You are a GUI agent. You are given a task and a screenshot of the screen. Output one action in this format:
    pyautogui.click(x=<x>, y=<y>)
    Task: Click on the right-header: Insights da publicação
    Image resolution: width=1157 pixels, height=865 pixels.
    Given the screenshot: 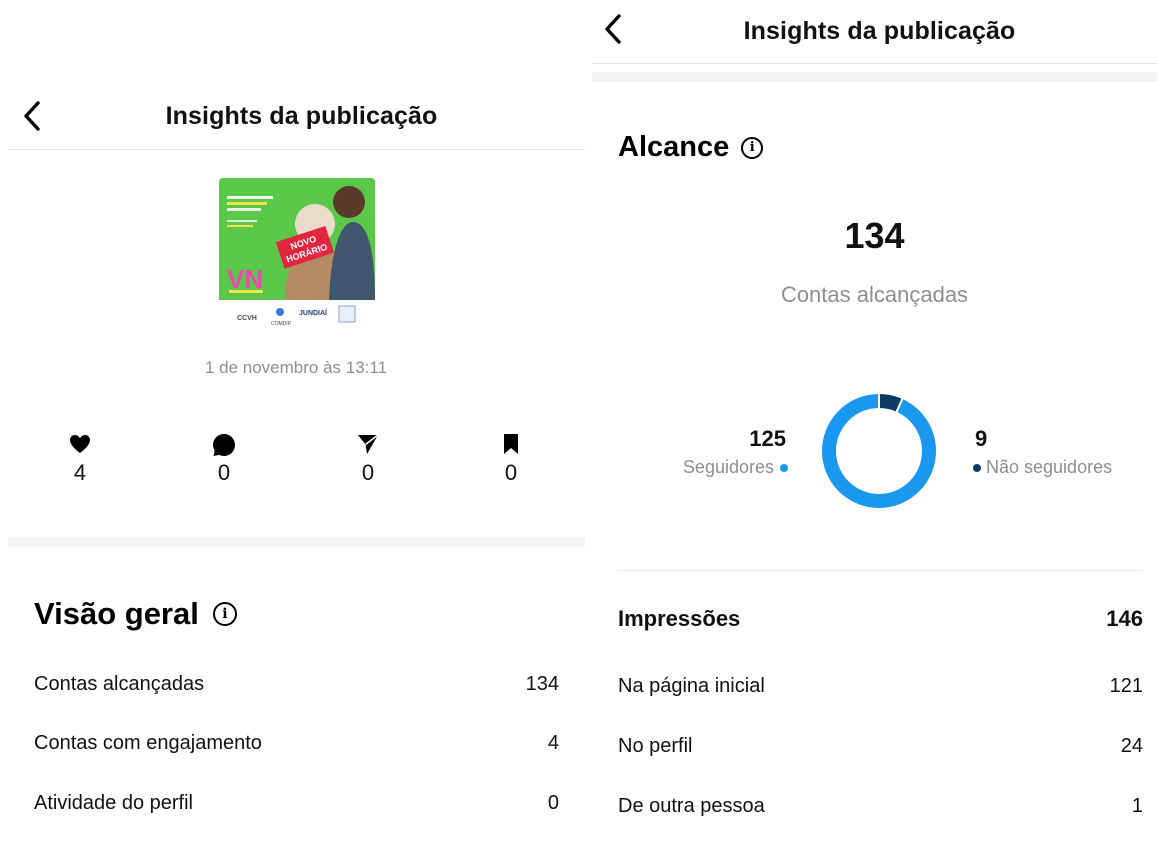 What is the action you would take?
    pyautogui.click(x=874, y=32)
    